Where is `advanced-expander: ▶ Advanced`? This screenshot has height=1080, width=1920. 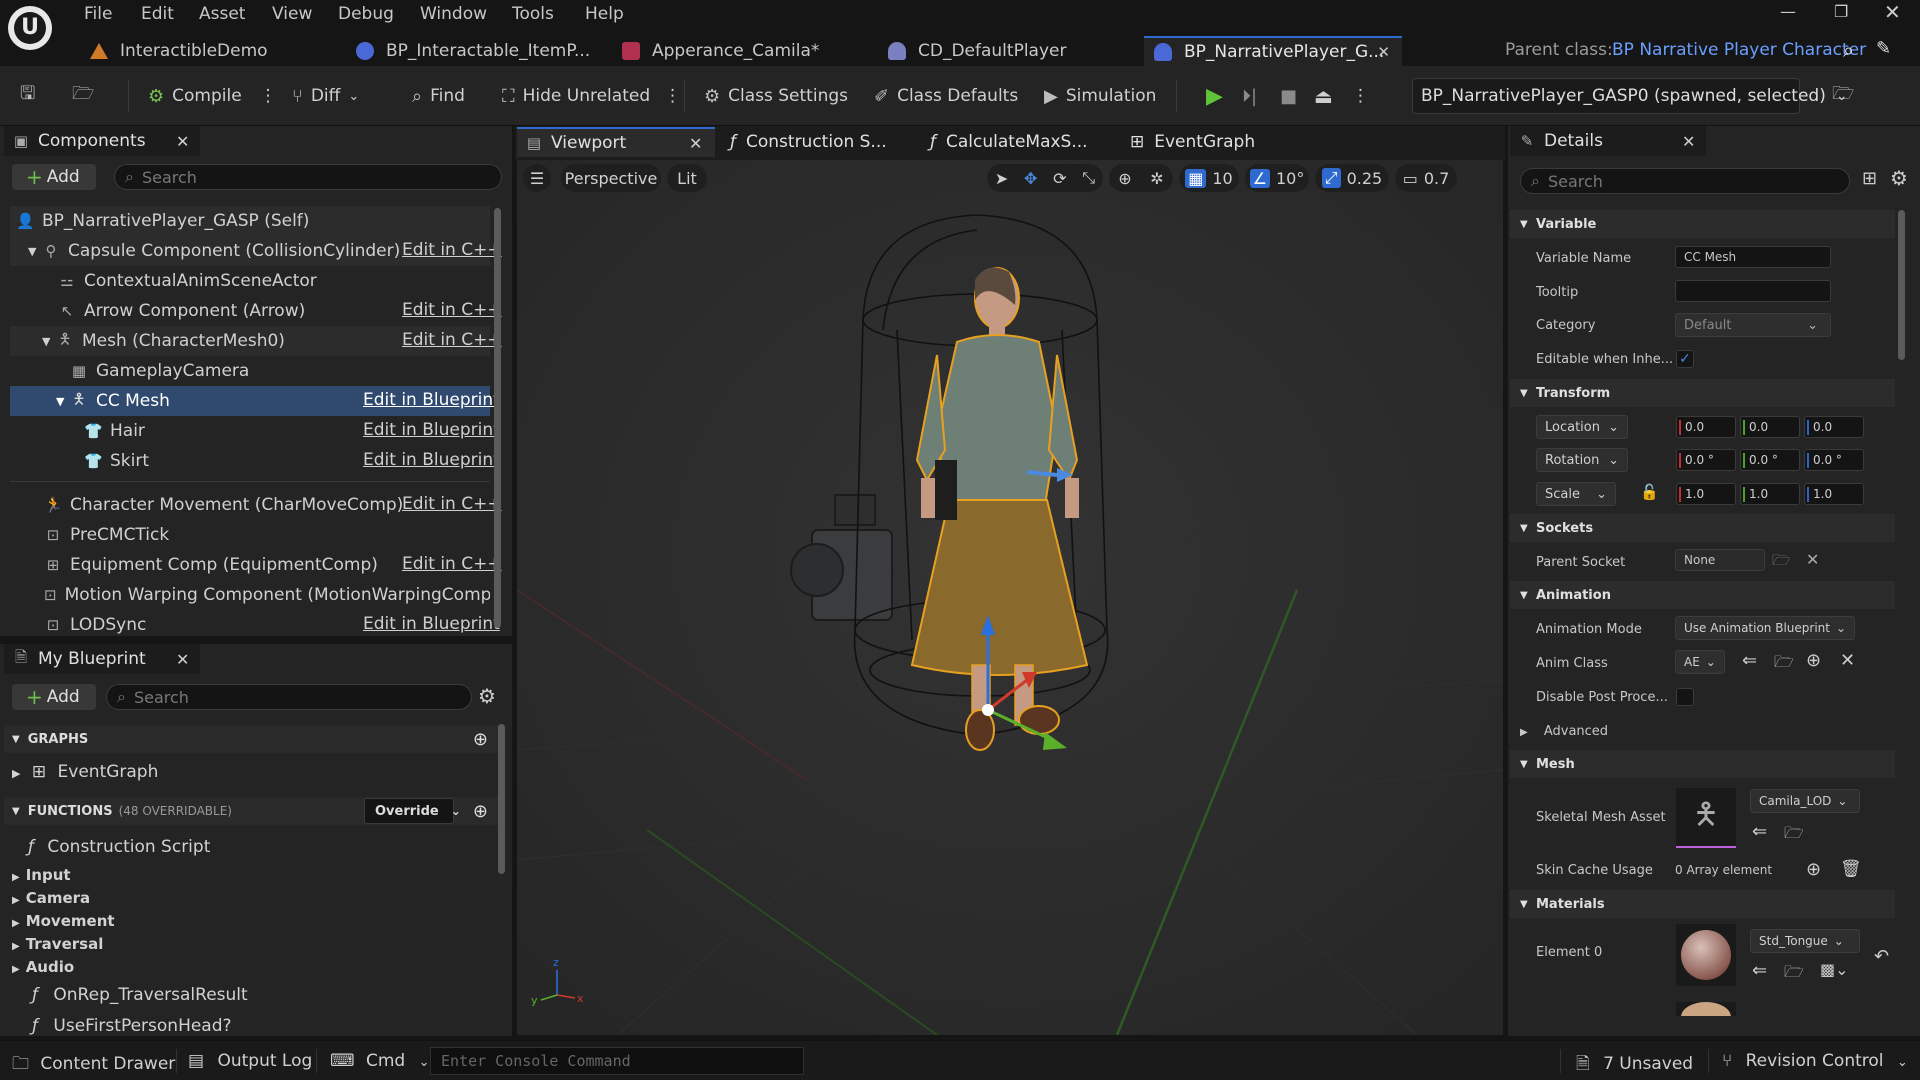 advanced-expander: ▶ Advanced is located at coordinates (1564, 731).